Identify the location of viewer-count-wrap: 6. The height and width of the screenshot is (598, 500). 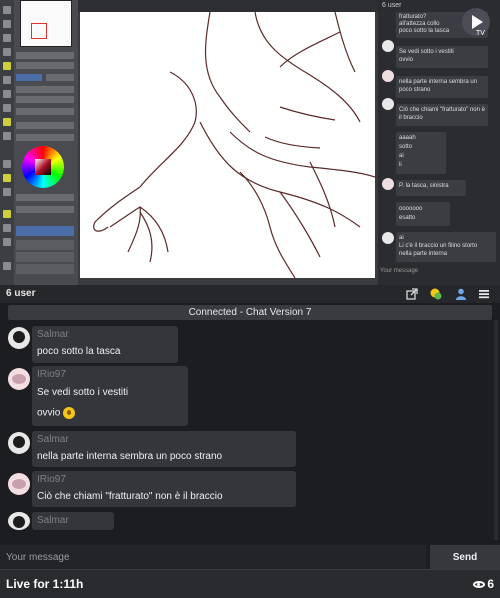
(483, 584).